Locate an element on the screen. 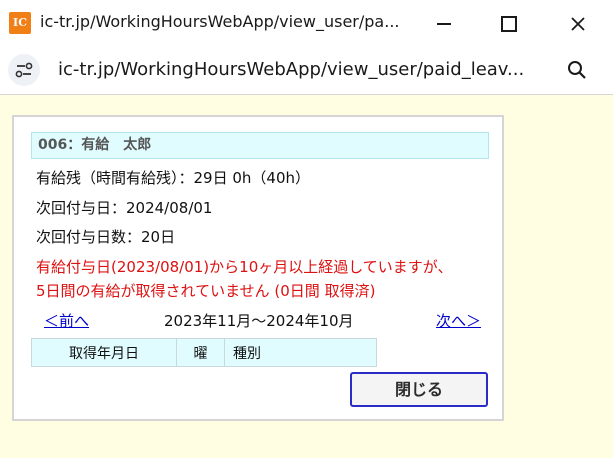  minimize-button is located at coordinates (444, 24).